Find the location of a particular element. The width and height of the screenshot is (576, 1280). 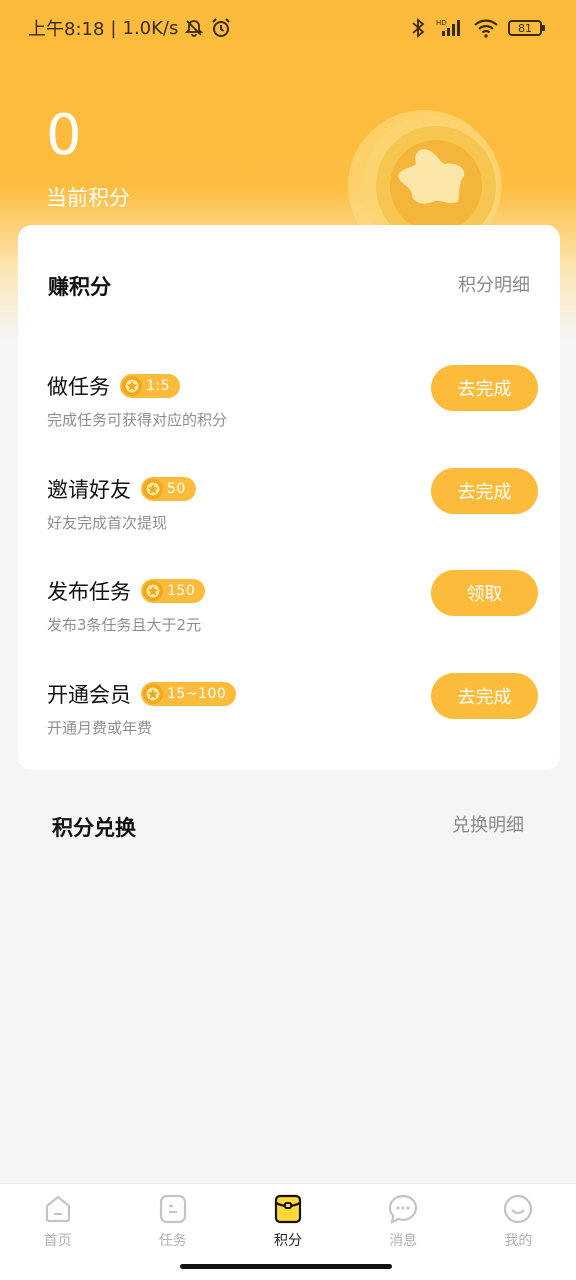

task-name: 开通会员 is located at coordinates (89, 695).